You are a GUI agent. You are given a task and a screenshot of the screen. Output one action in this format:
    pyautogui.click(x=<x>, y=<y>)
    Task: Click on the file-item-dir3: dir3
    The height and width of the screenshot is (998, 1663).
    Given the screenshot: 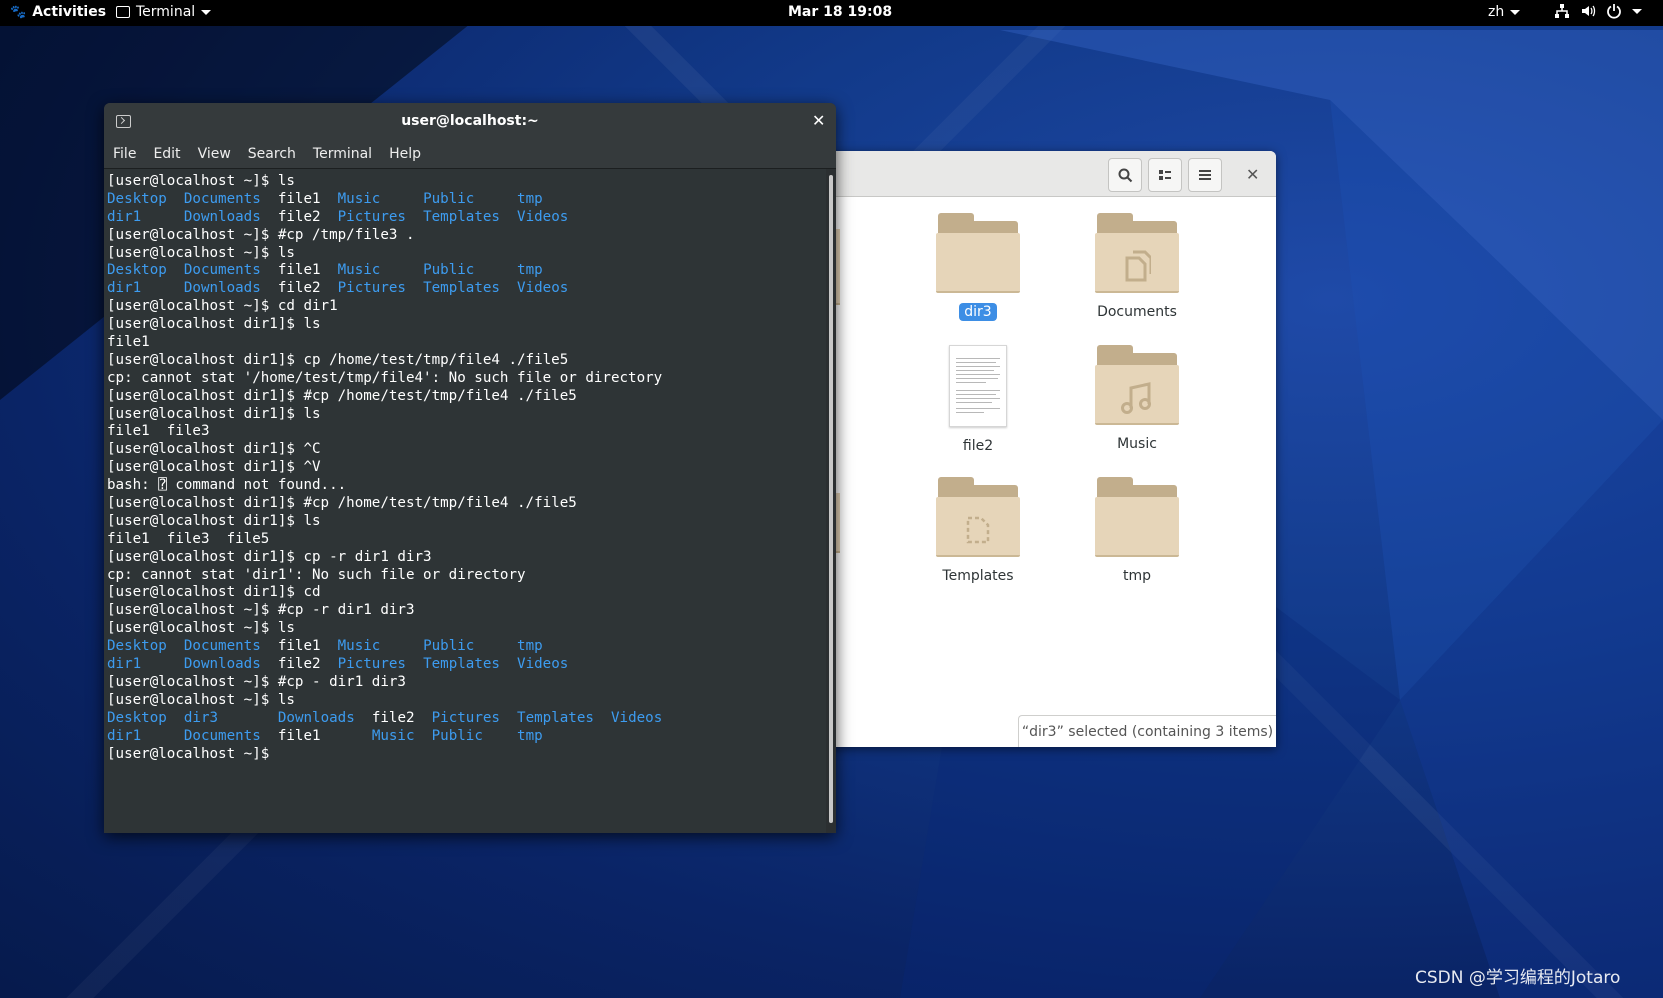 What is the action you would take?
    pyautogui.click(x=978, y=267)
    